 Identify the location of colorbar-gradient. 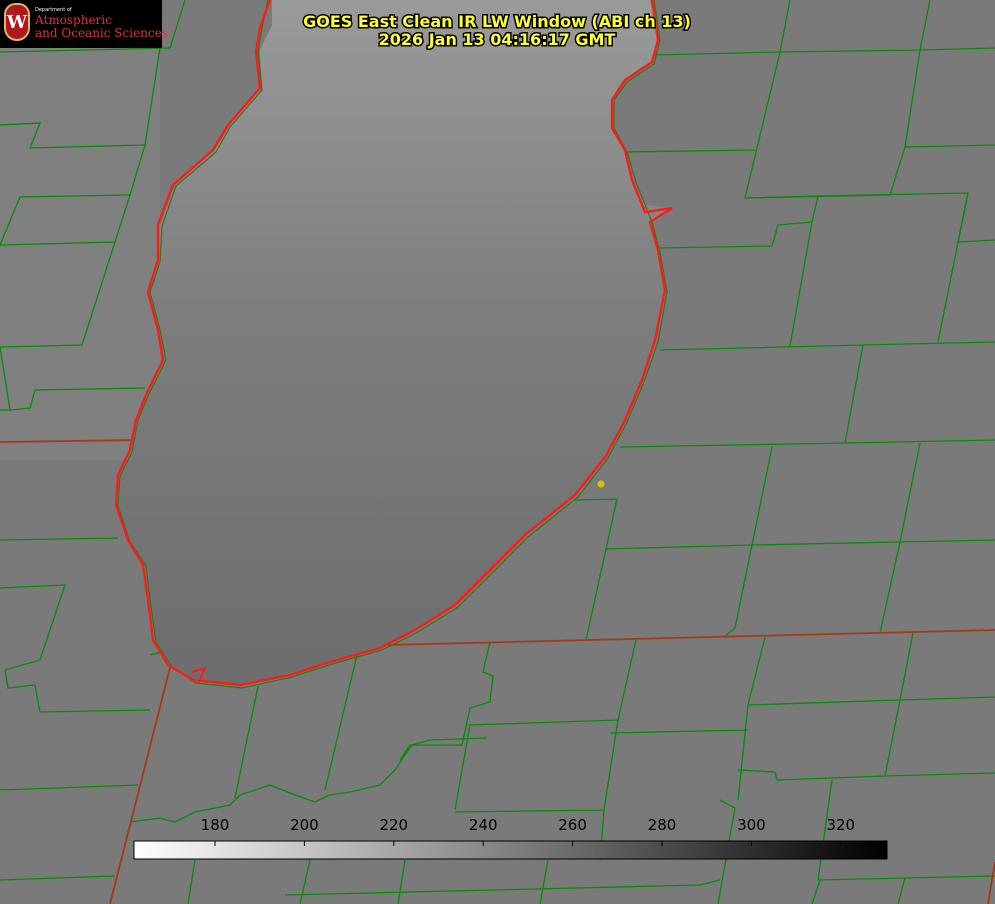
(510, 850).